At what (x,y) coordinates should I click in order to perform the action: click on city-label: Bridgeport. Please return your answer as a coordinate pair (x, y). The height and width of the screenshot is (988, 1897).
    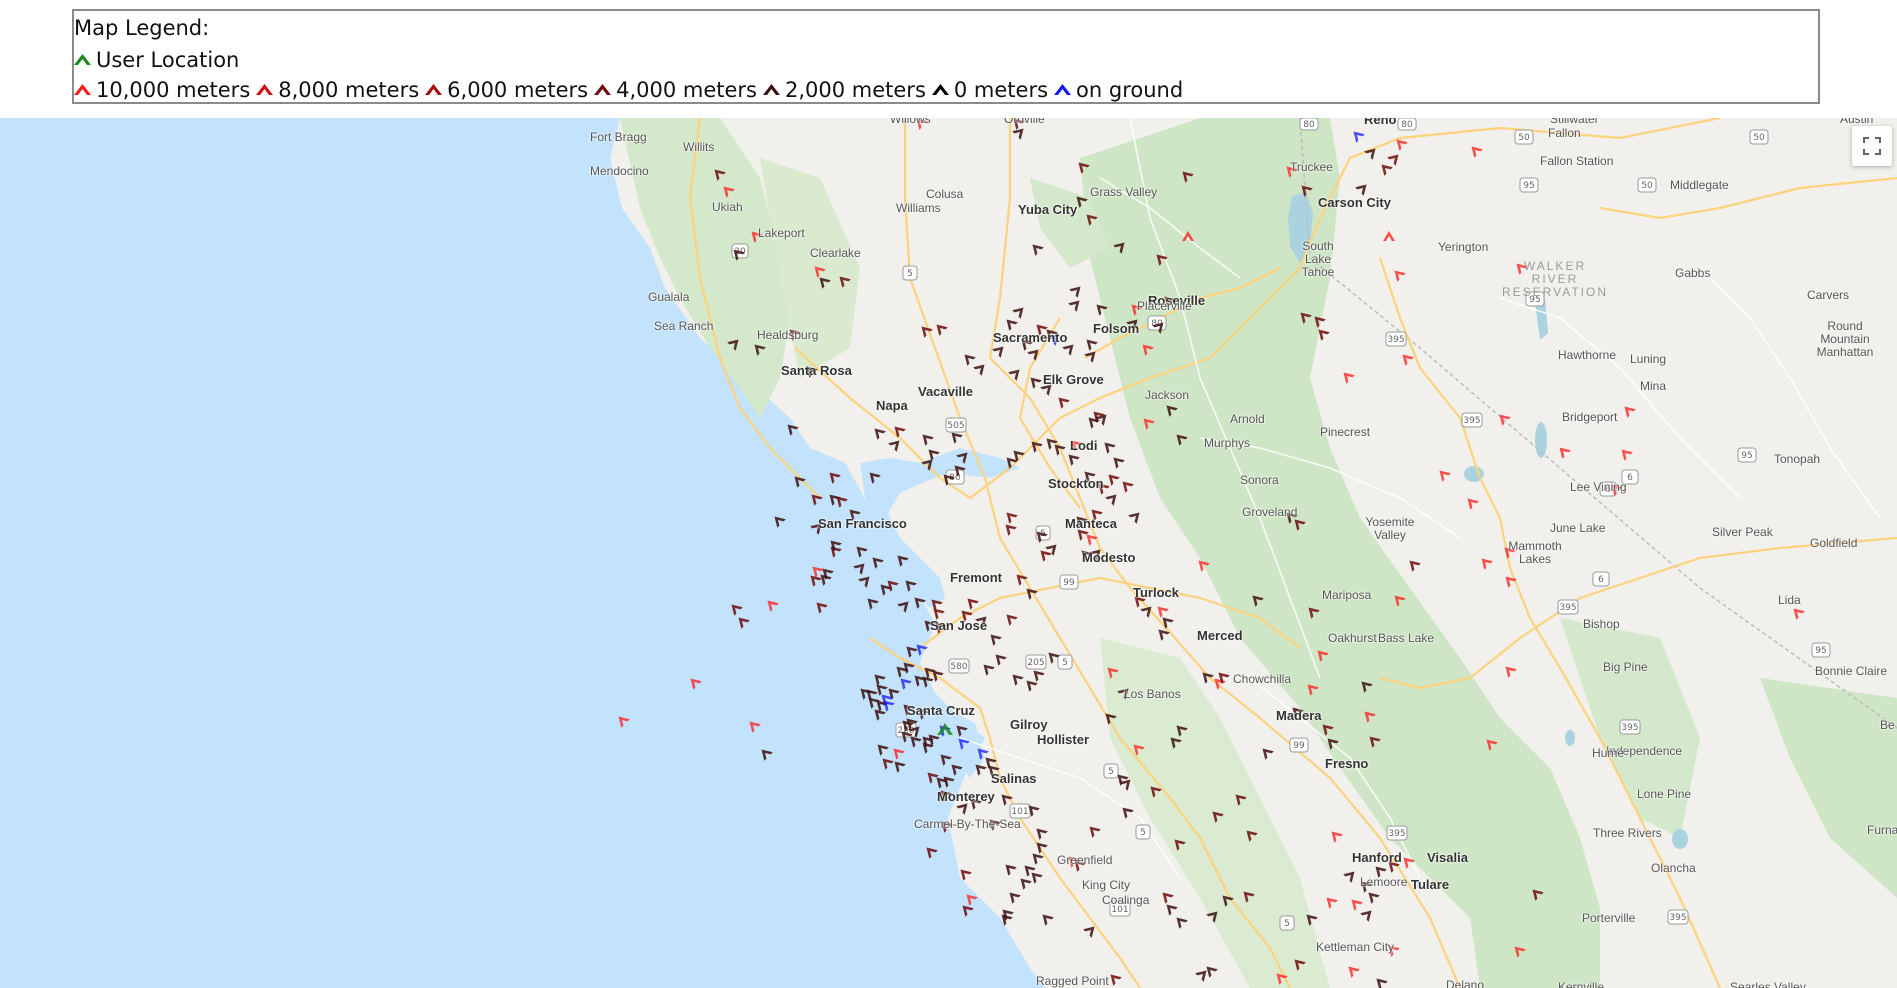
    Looking at the image, I should click on (1590, 417).